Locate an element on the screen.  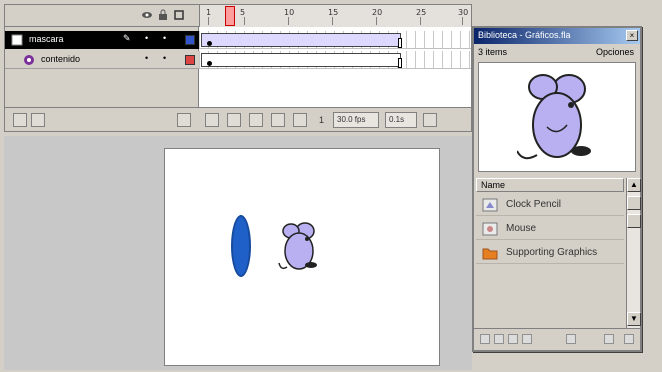
masked-layer-icon is located at coordinates (29, 60).